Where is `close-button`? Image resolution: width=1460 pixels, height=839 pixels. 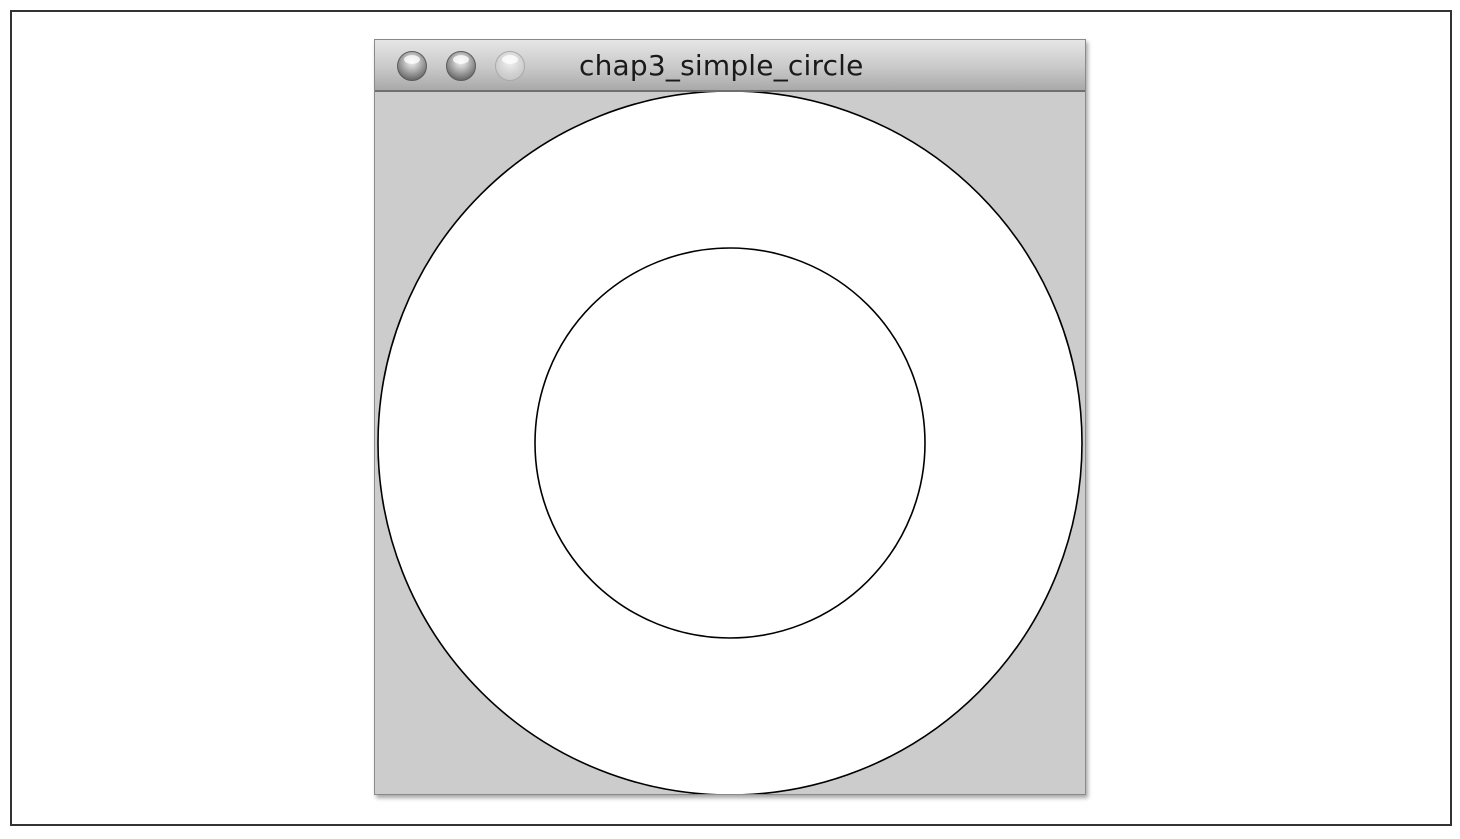 close-button is located at coordinates (412, 66).